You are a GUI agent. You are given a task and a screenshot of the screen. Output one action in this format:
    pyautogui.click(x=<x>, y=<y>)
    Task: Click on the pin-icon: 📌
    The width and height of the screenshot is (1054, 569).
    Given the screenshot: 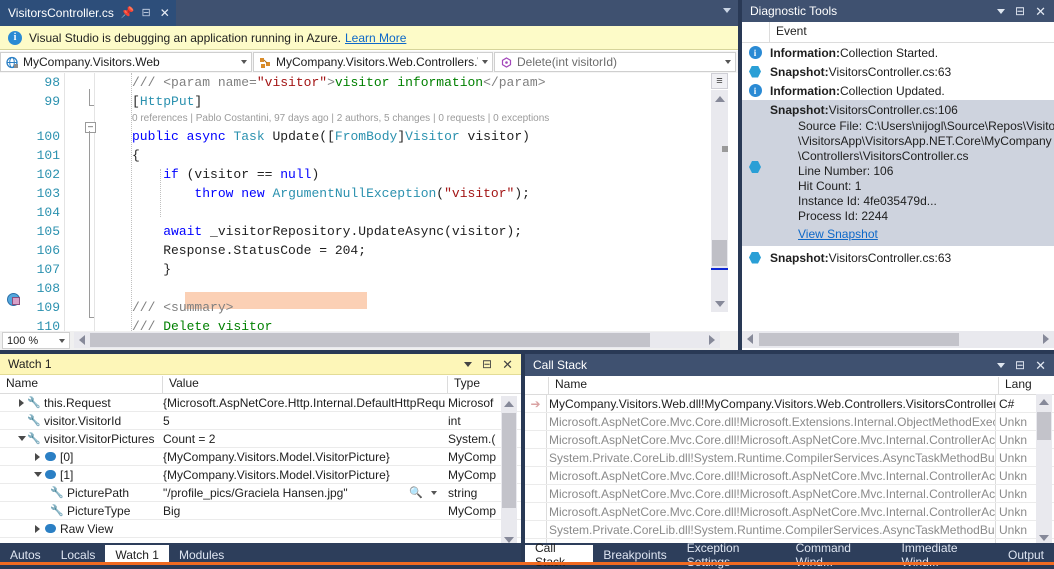 What is the action you would take?
    pyautogui.click(x=128, y=13)
    